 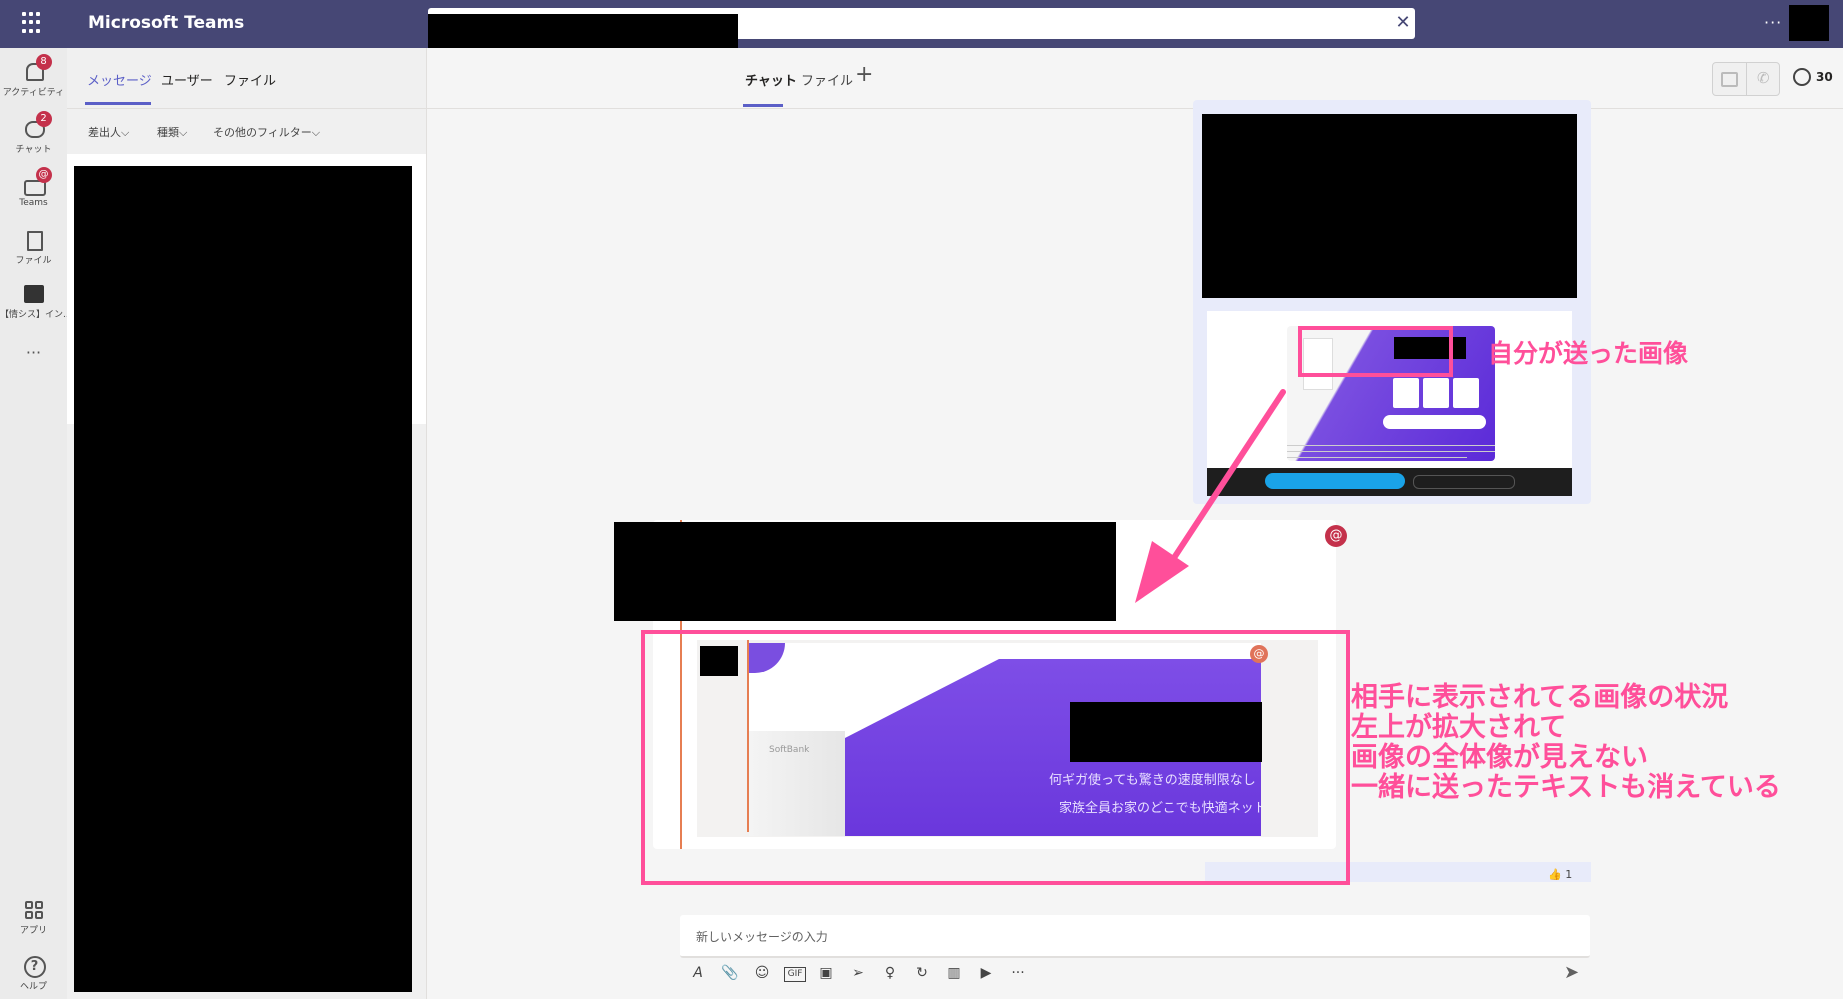 What do you see at coordinates (771, 79) in the screenshot?
I see `tab-chat: チャット` at bounding box center [771, 79].